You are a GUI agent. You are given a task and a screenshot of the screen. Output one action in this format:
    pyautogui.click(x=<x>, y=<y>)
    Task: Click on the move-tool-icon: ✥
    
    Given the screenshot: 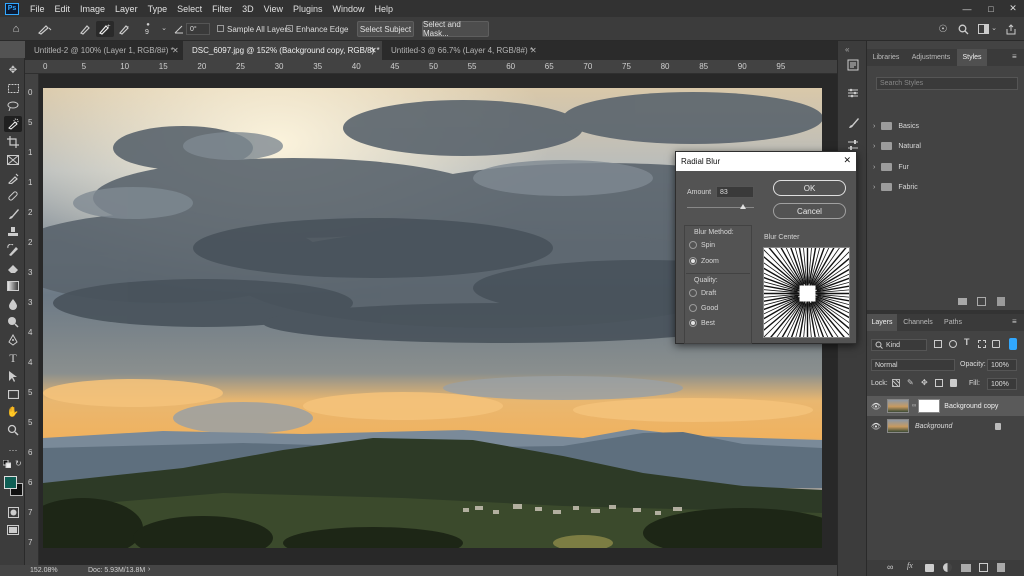 What is the action you would take?
    pyautogui.click(x=13, y=70)
    